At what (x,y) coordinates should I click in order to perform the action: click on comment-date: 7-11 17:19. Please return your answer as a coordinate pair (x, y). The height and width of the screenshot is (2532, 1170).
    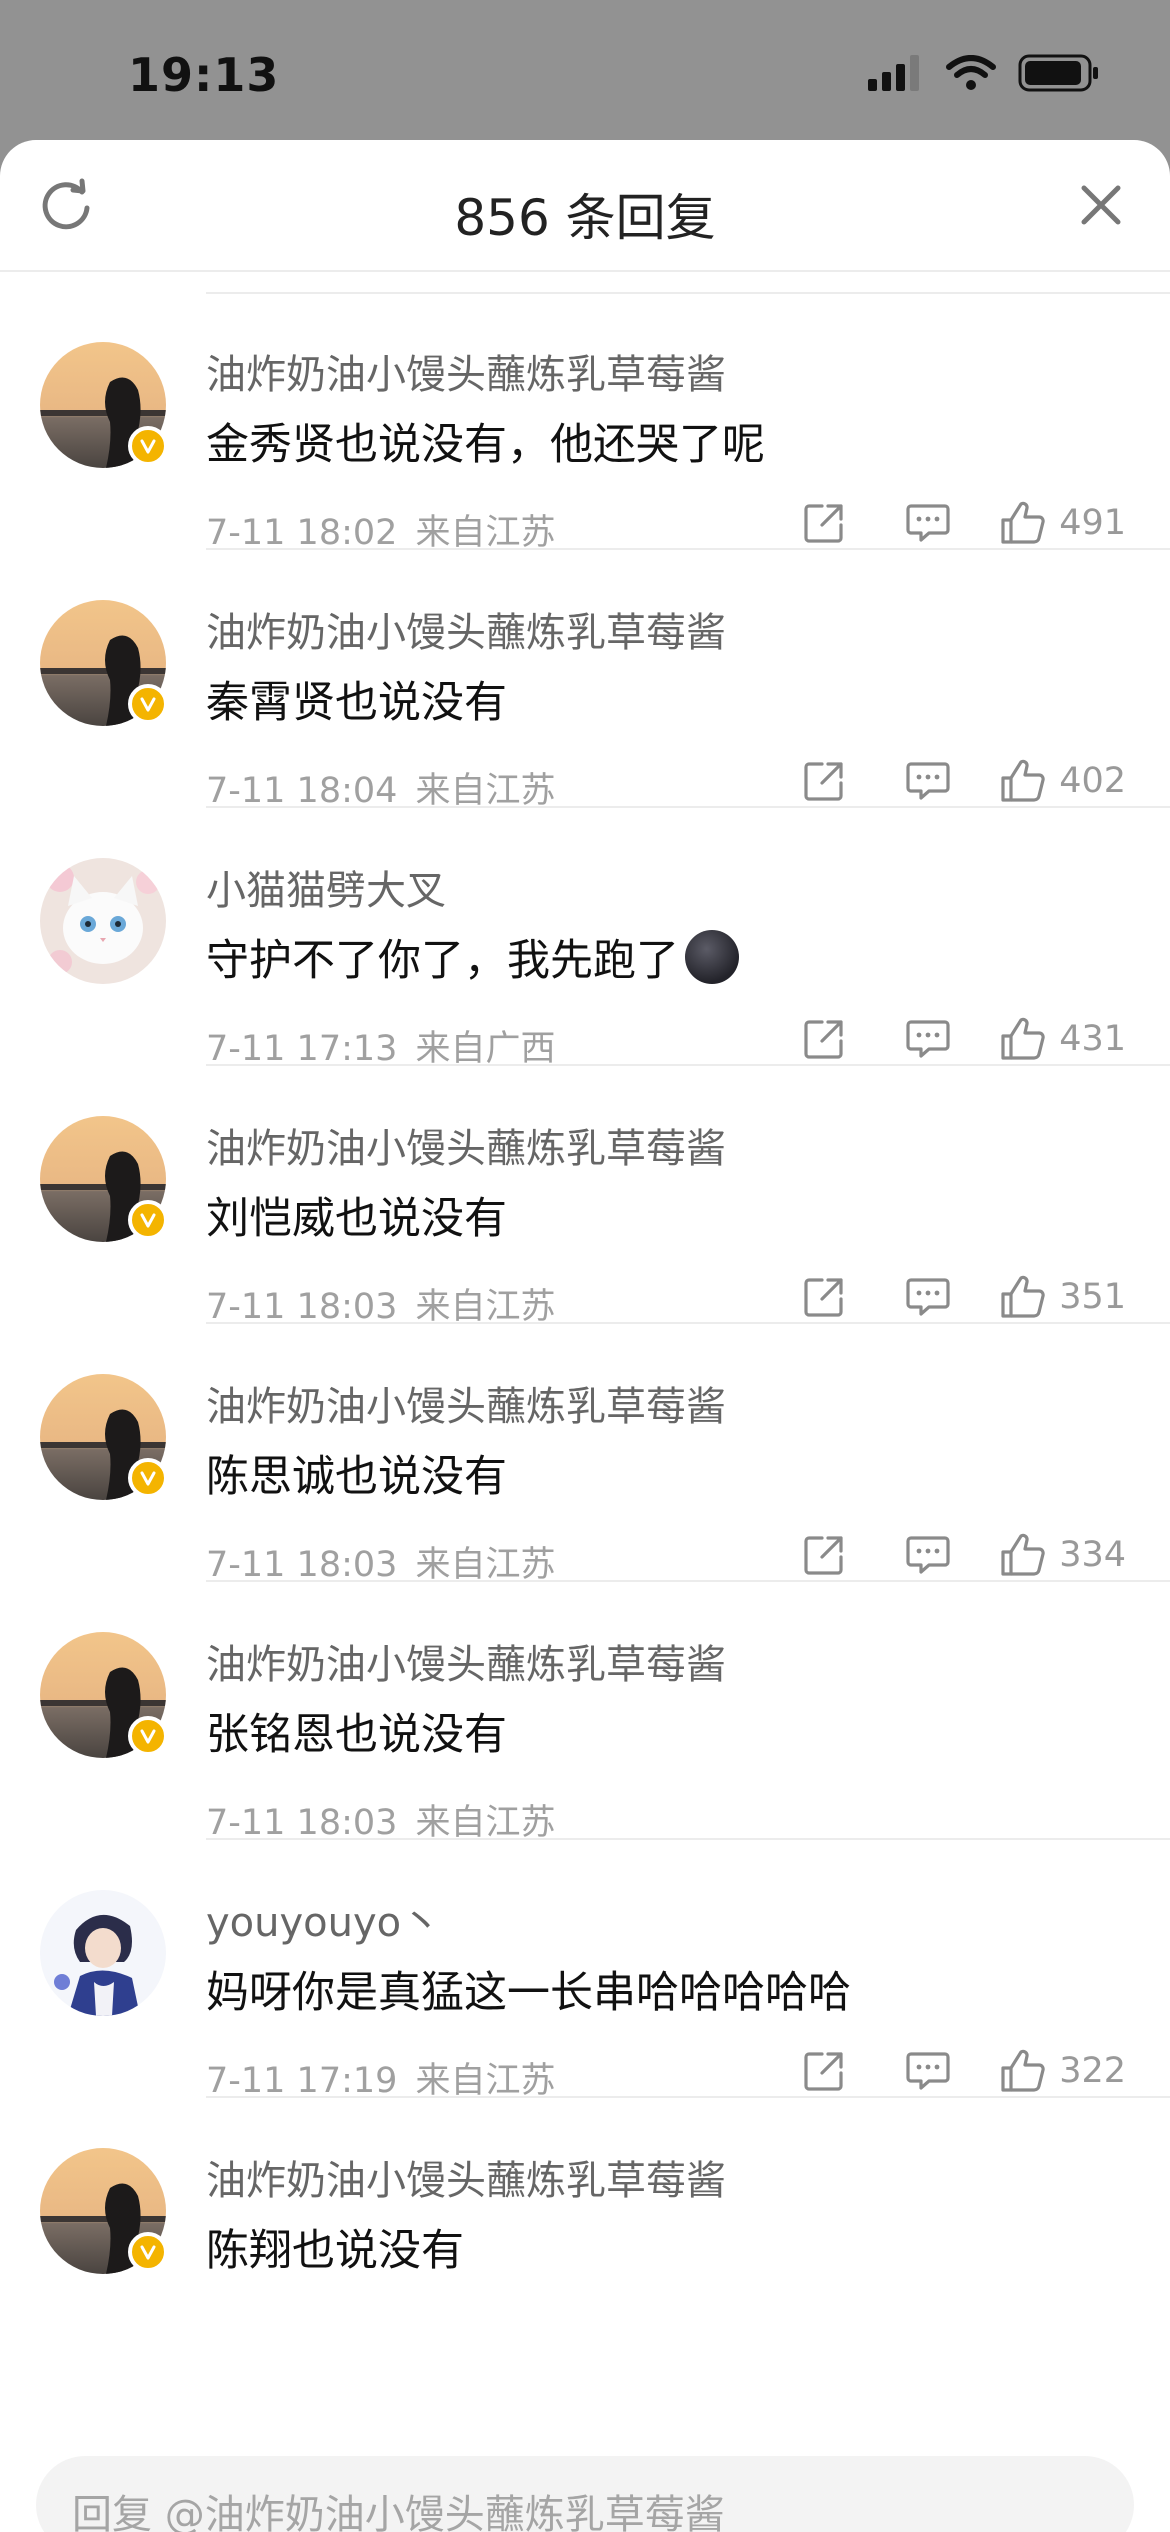
    Looking at the image, I should click on (302, 2081).